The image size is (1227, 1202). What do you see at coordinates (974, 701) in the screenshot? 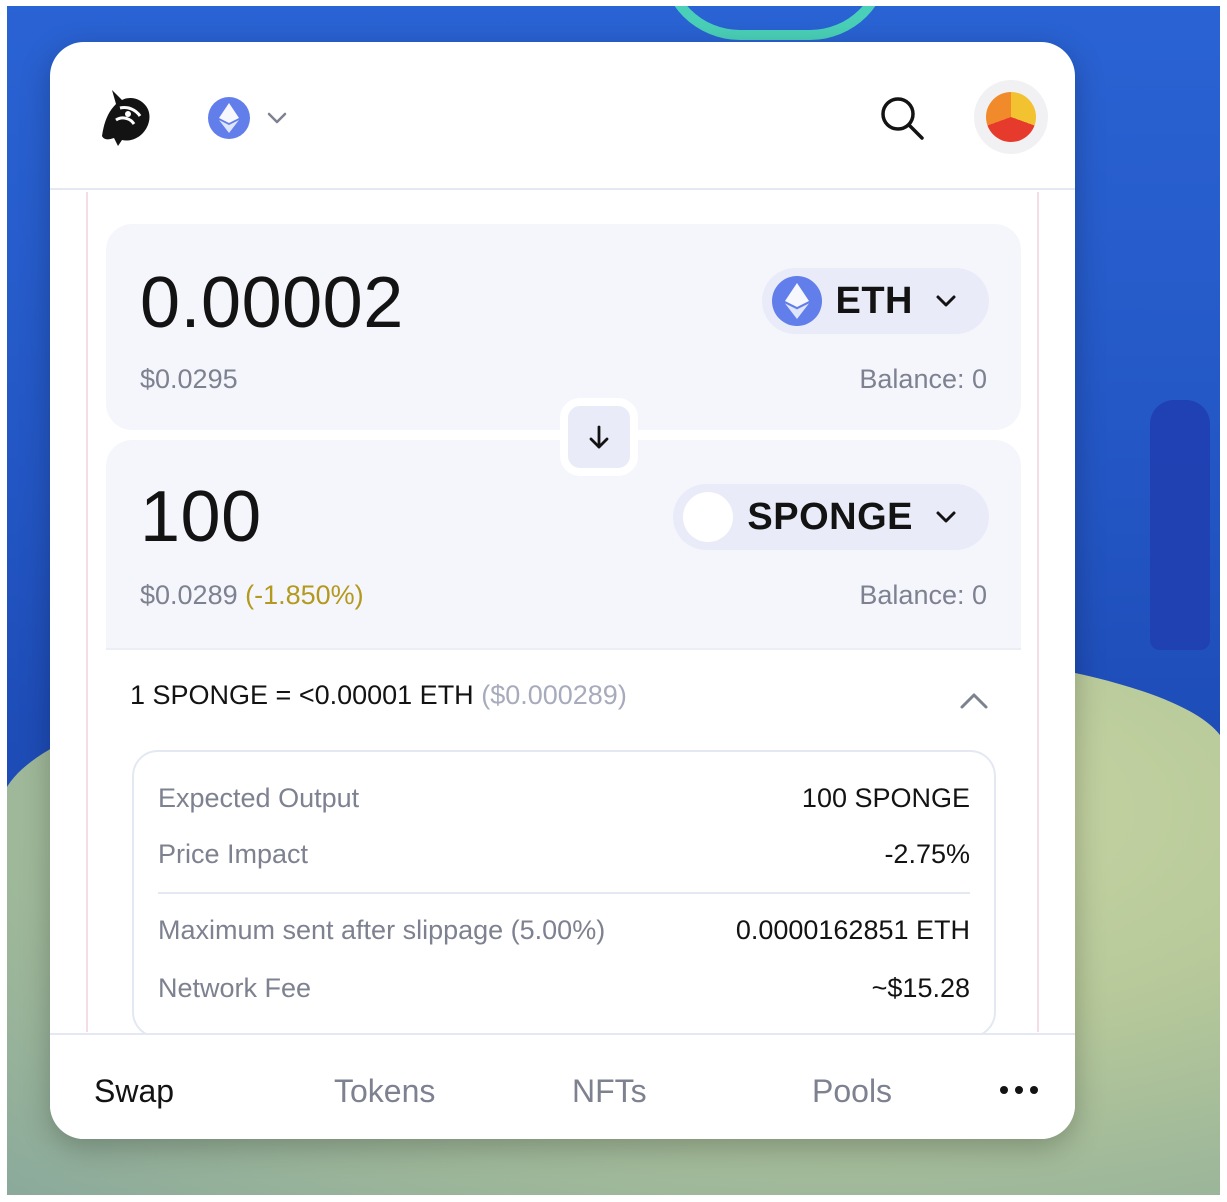
I see `chevron-up-icon` at bounding box center [974, 701].